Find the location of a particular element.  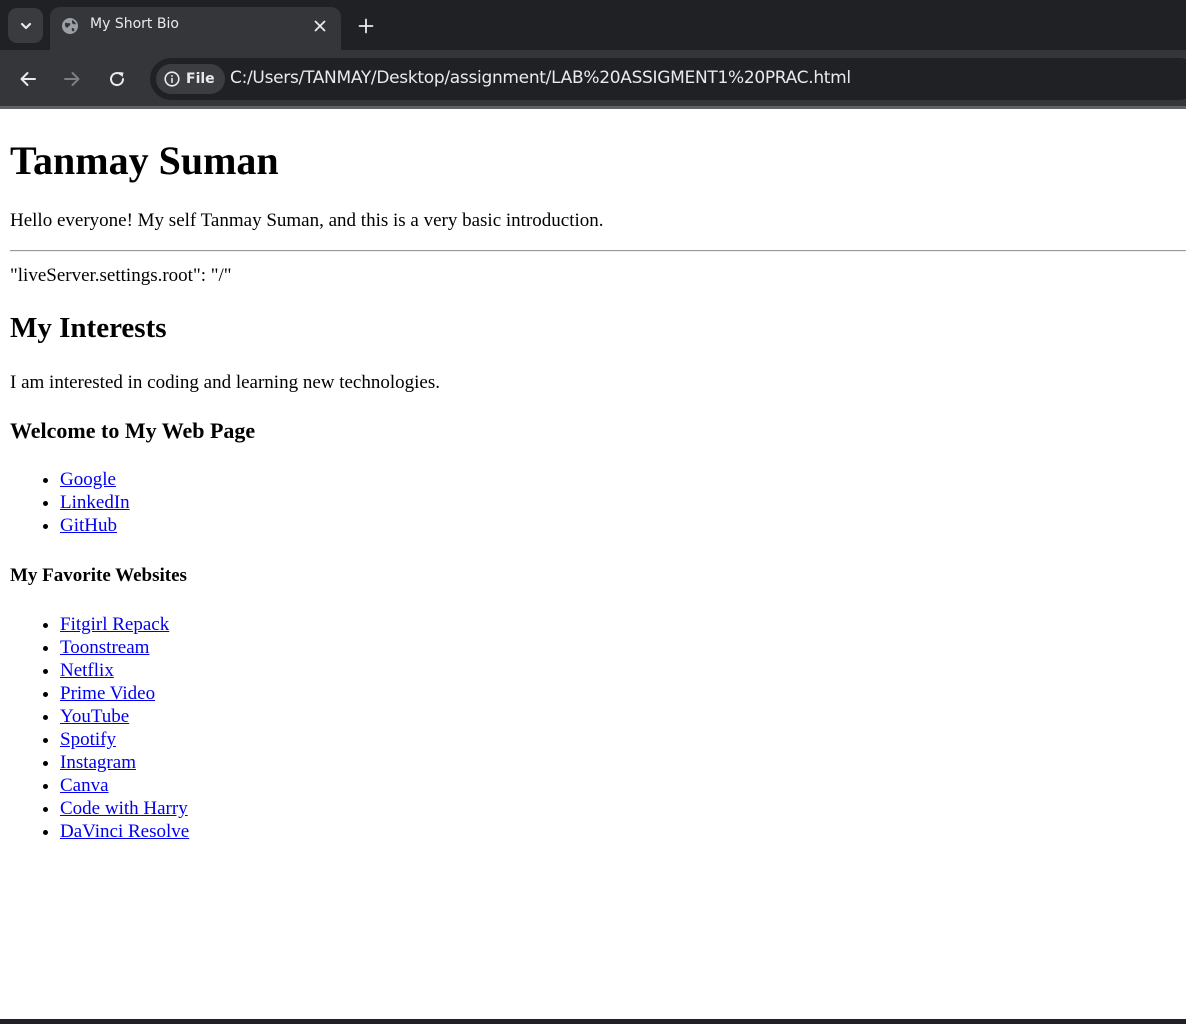

reload-icon is located at coordinates (117, 79).